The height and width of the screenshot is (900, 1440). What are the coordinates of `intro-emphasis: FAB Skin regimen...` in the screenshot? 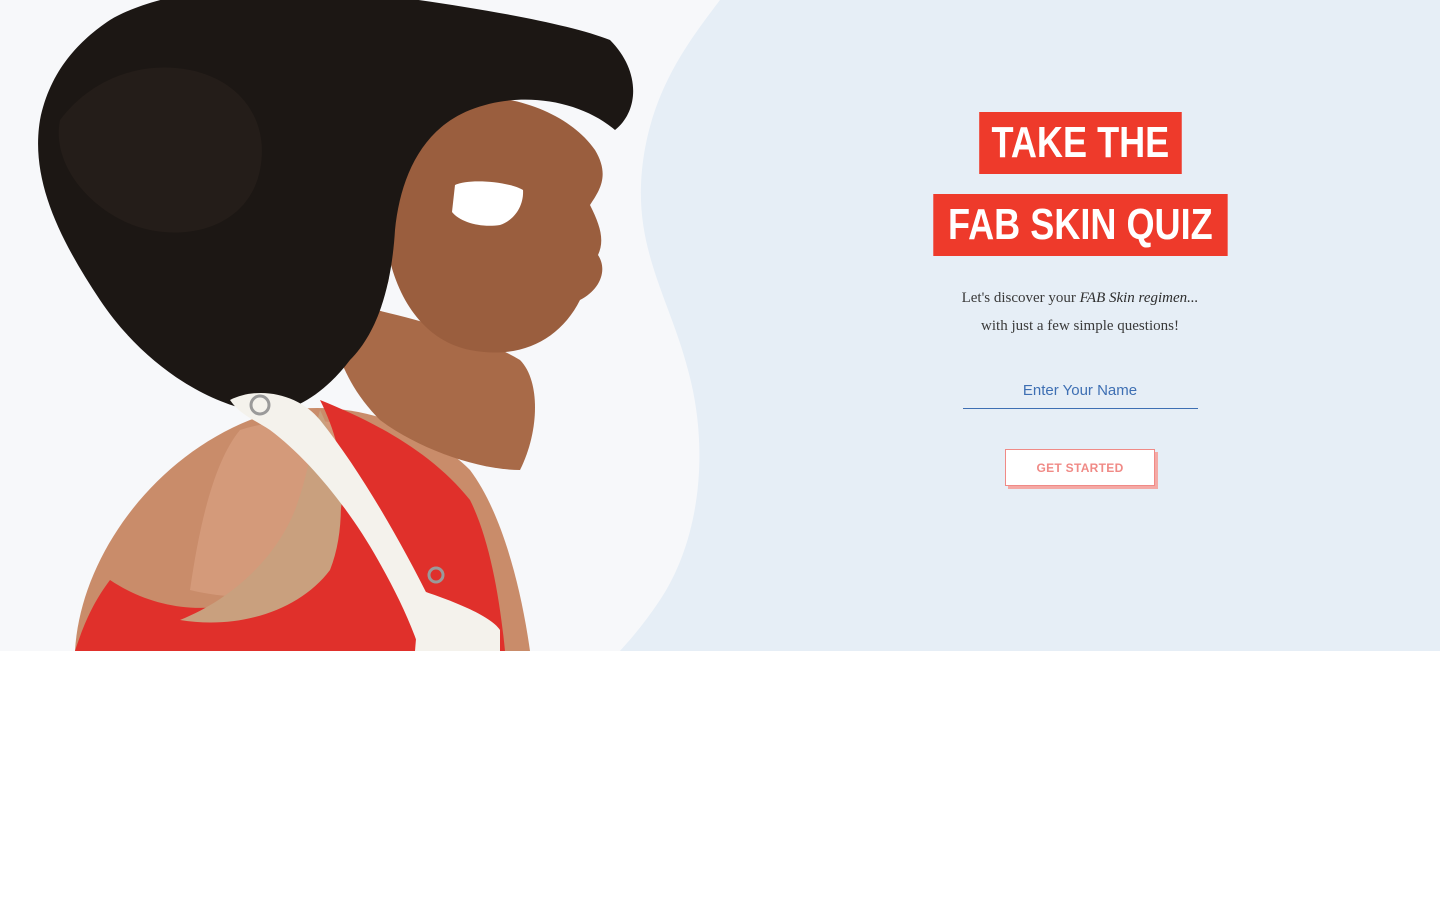 It's located at (1139, 298).